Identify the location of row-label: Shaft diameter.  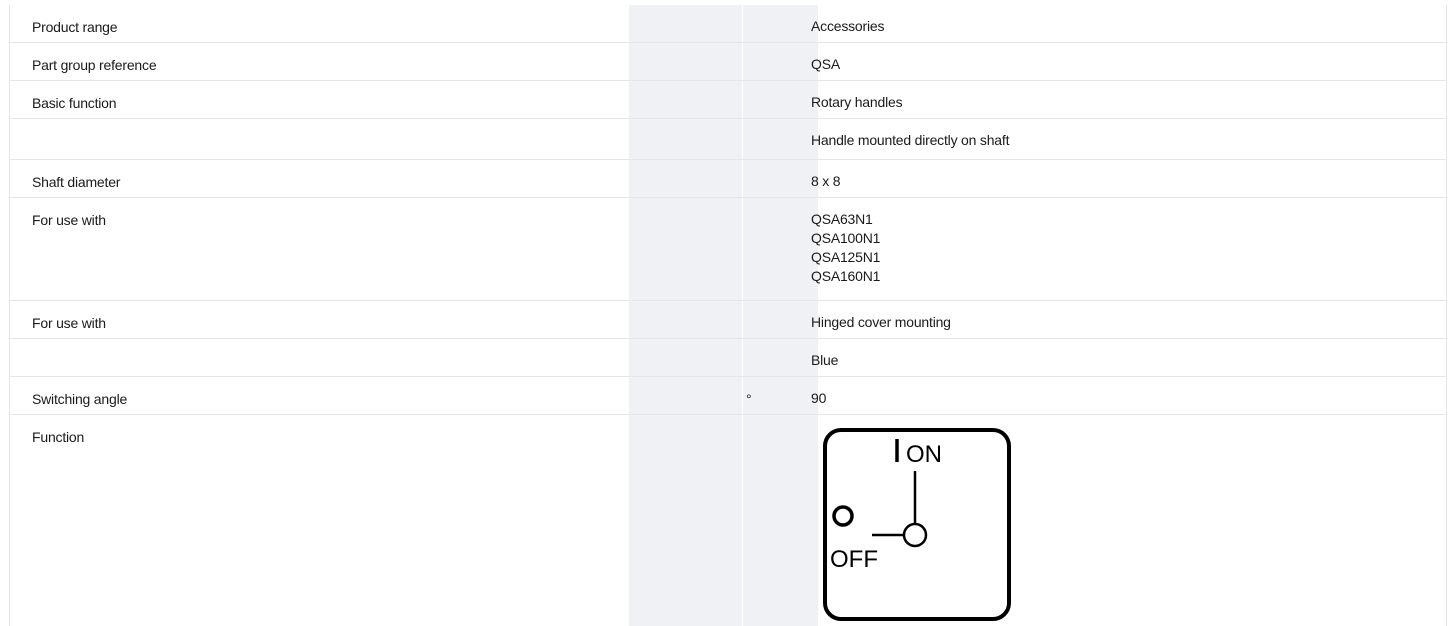
(76, 182).